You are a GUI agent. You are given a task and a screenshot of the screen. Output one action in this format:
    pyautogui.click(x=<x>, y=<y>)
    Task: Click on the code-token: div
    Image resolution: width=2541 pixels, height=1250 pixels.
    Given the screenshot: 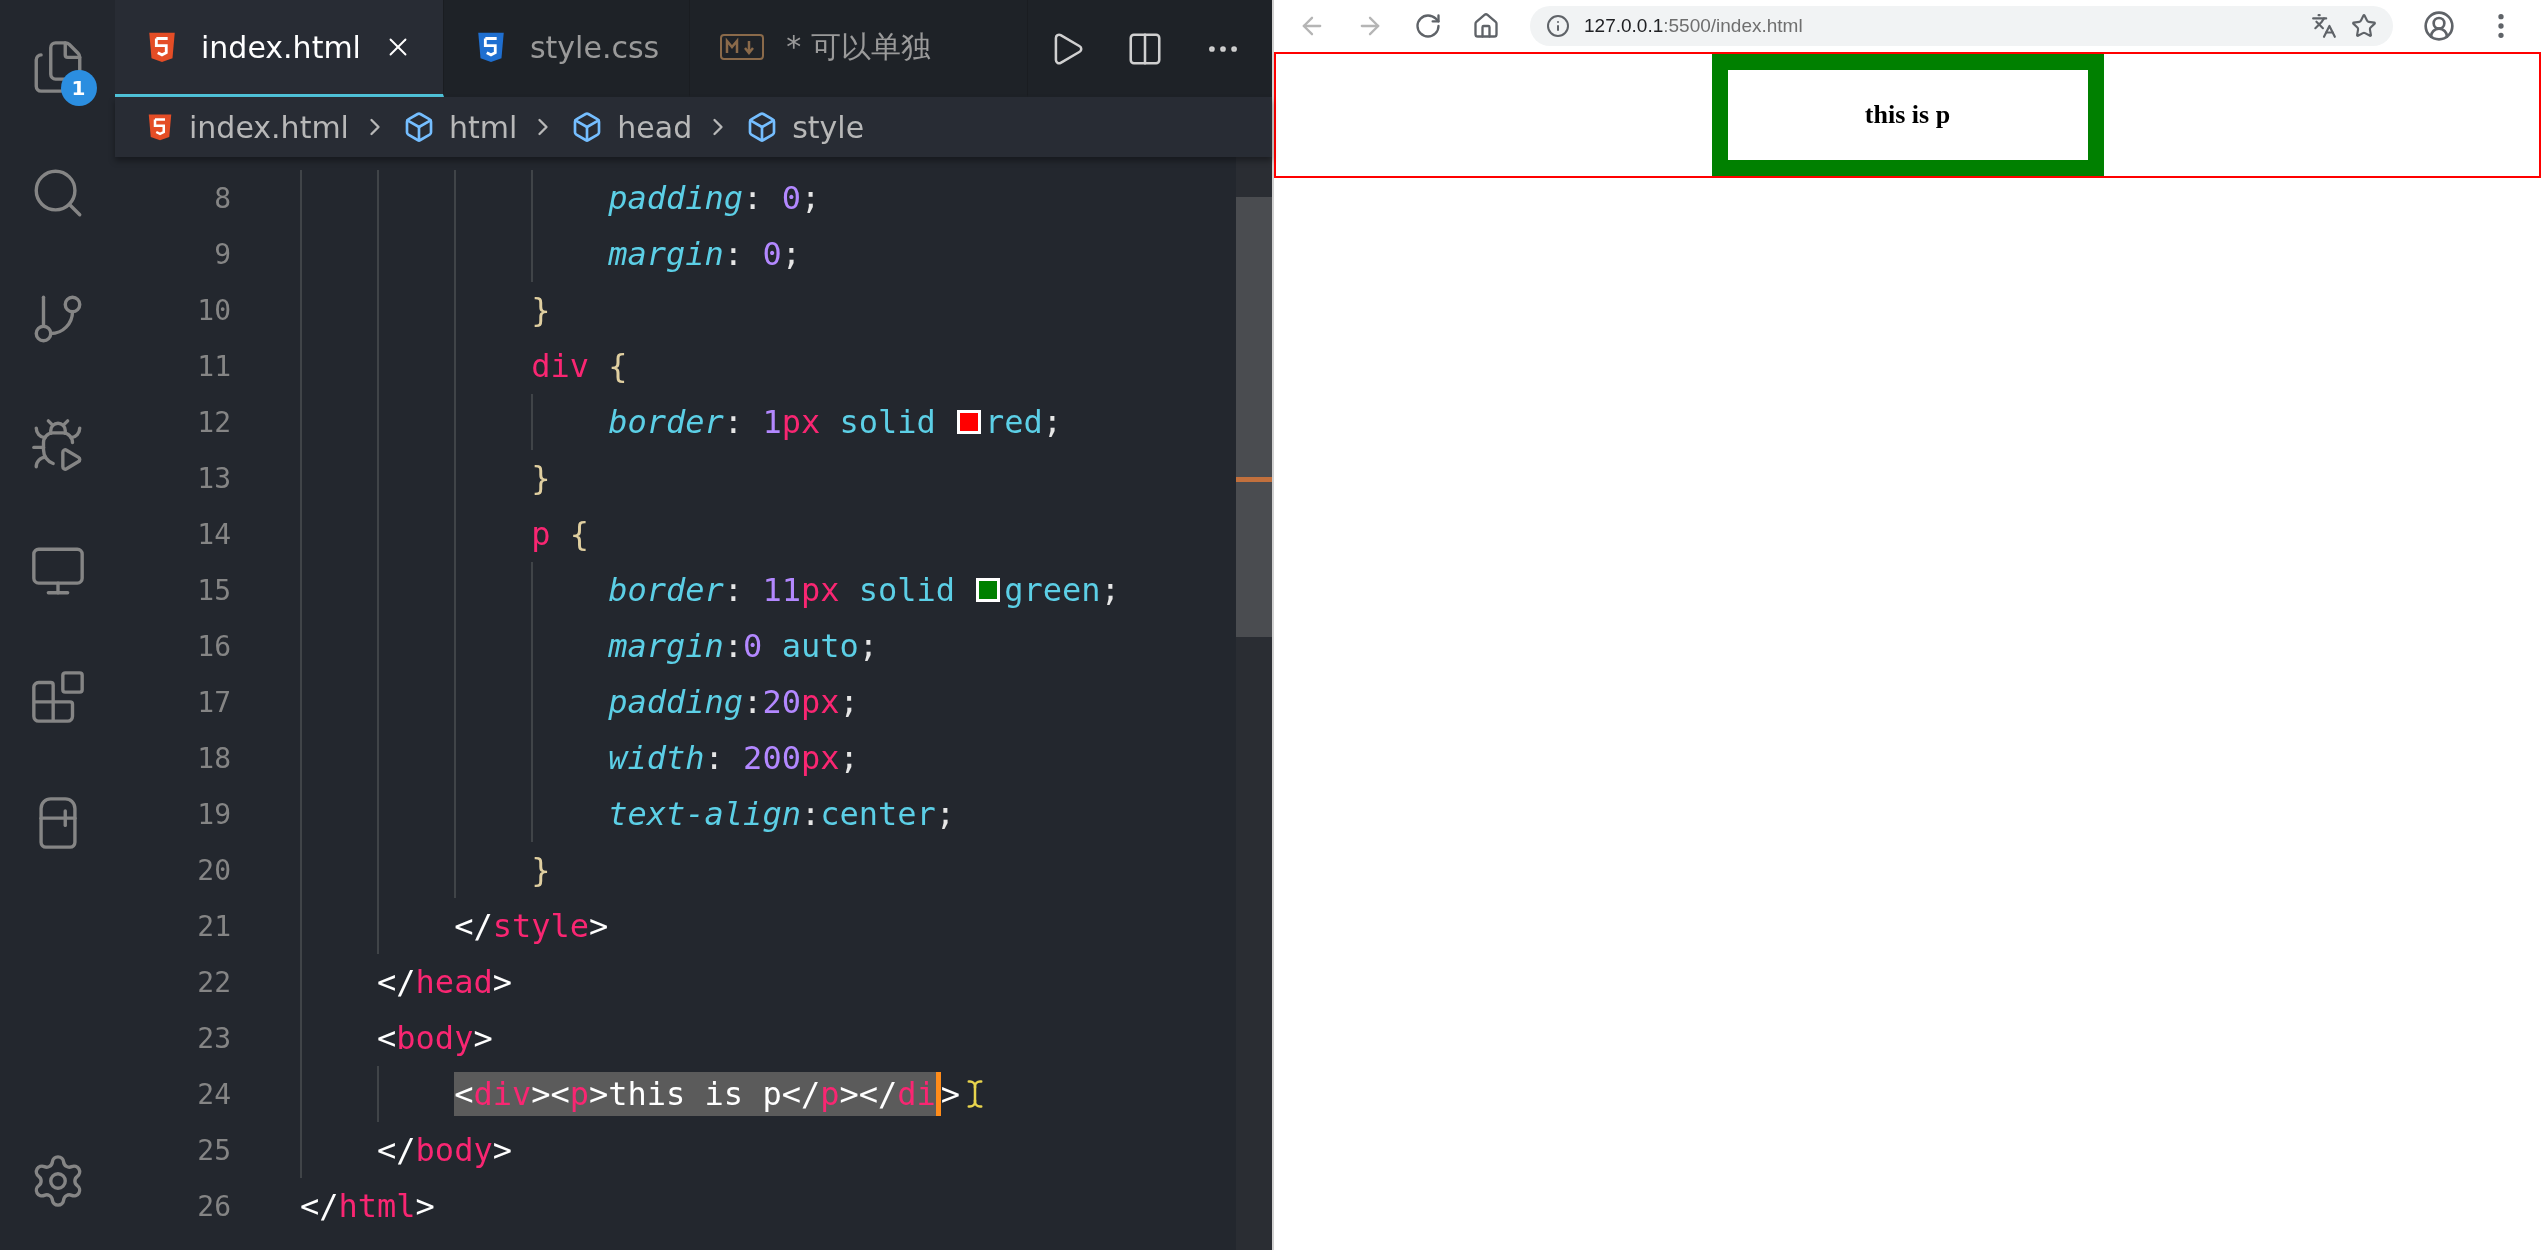 What is the action you would take?
    pyautogui.click(x=502, y=1094)
    